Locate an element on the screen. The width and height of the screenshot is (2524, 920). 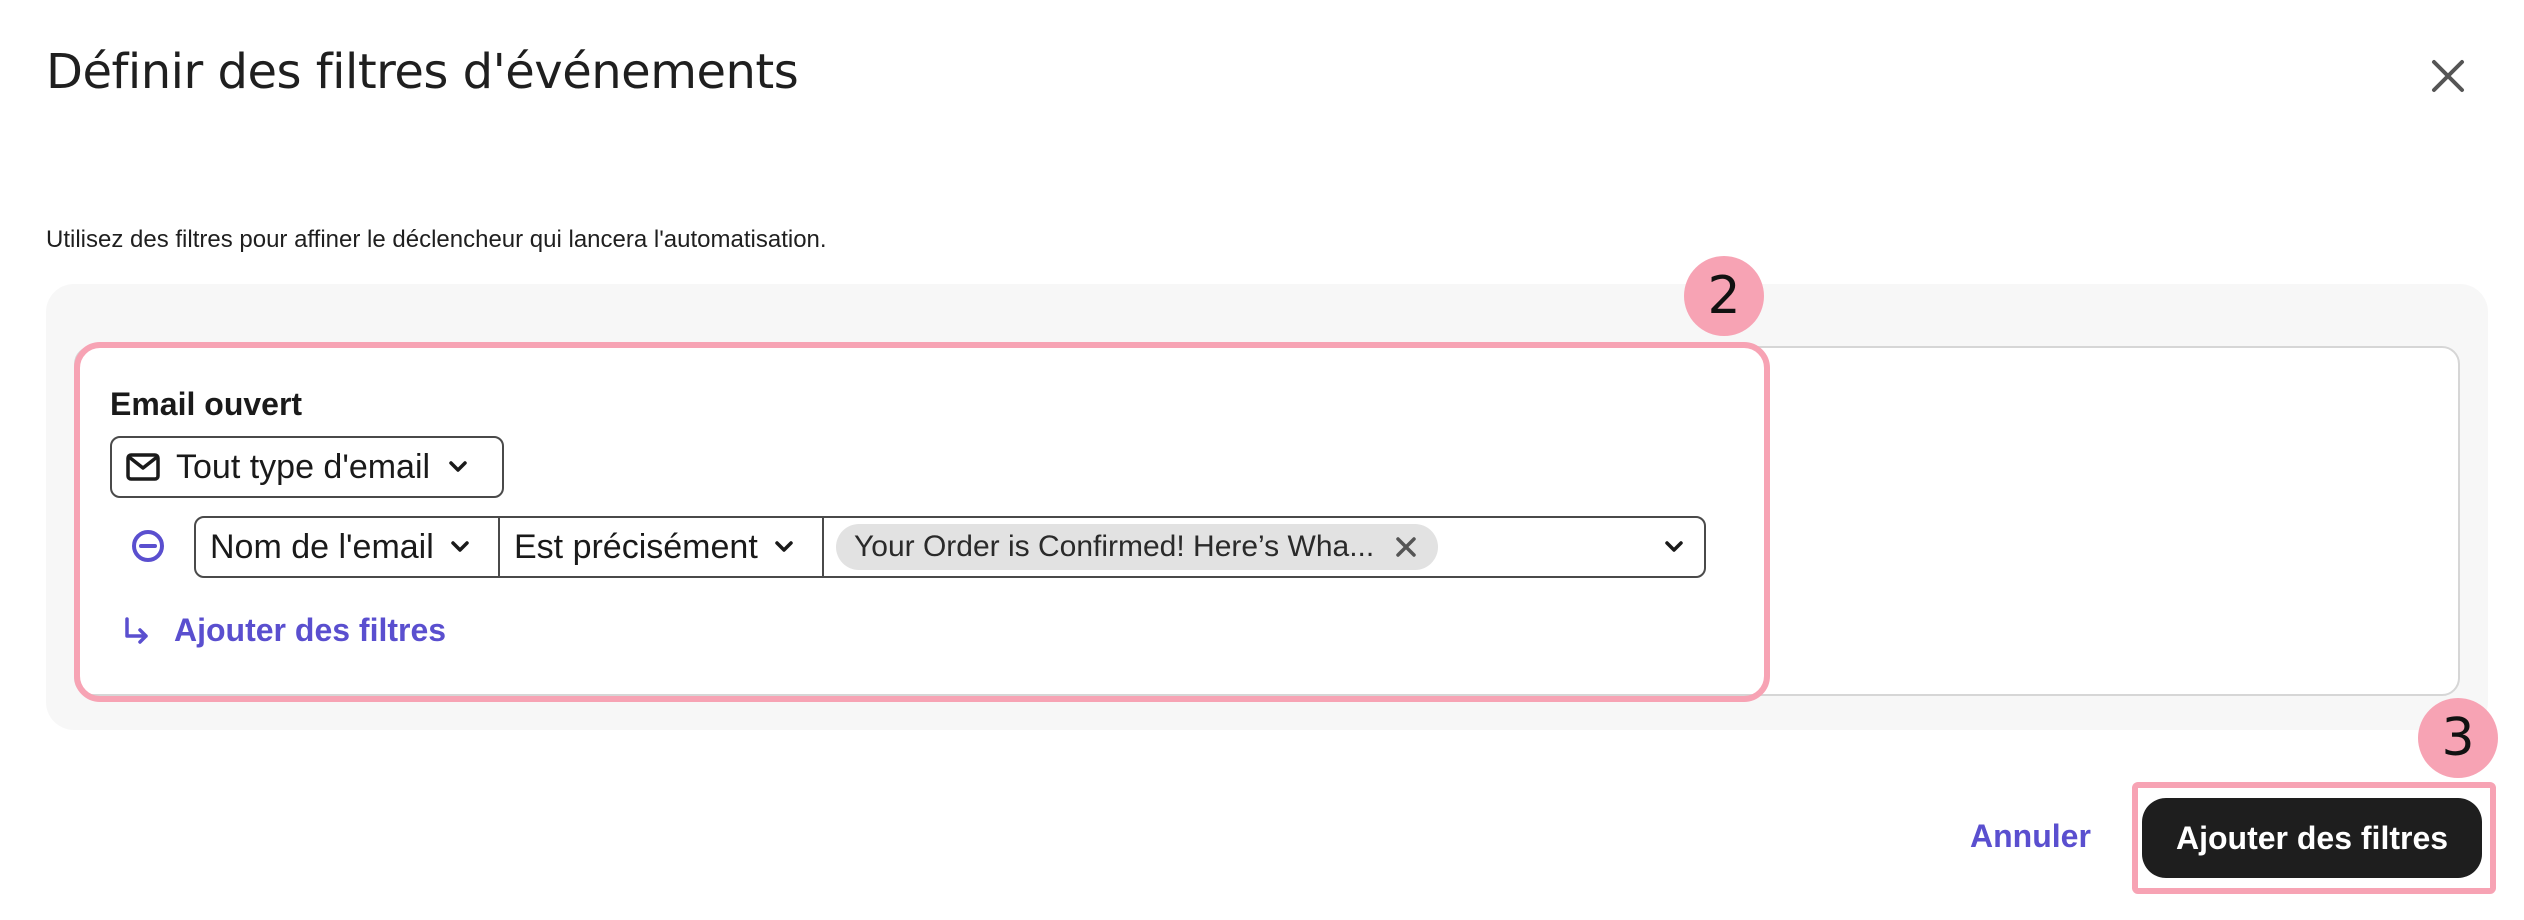
cancel-button: Annuler is located at coordinates (2030, 836).